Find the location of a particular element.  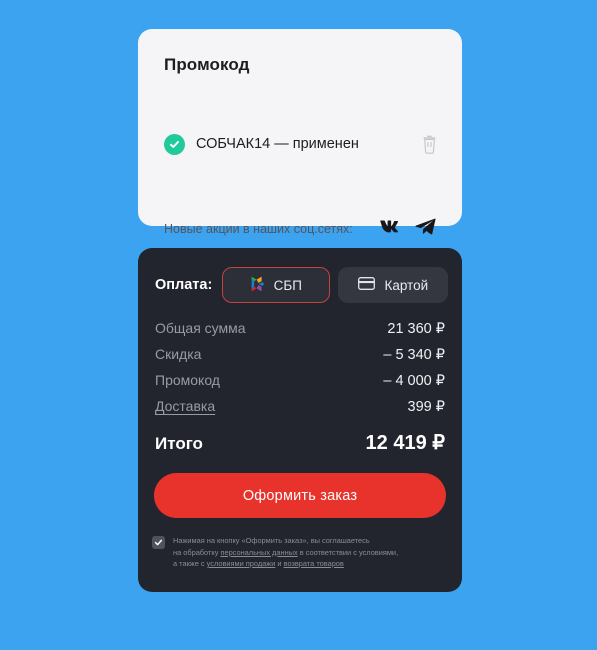

agreement-line-3-pre: а также с is located at coordinates (190, 563).